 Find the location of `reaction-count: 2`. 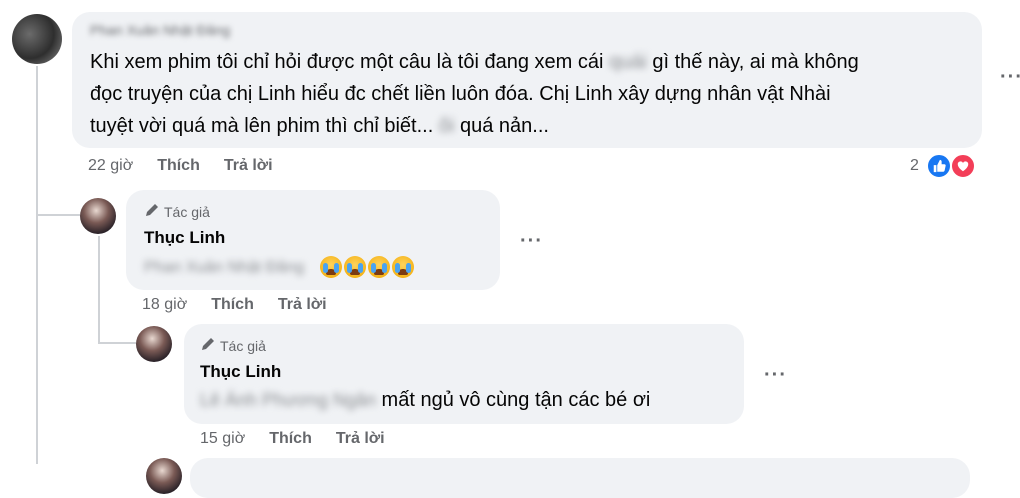

reaction-count: 2 is located at coordinates (914, 165).